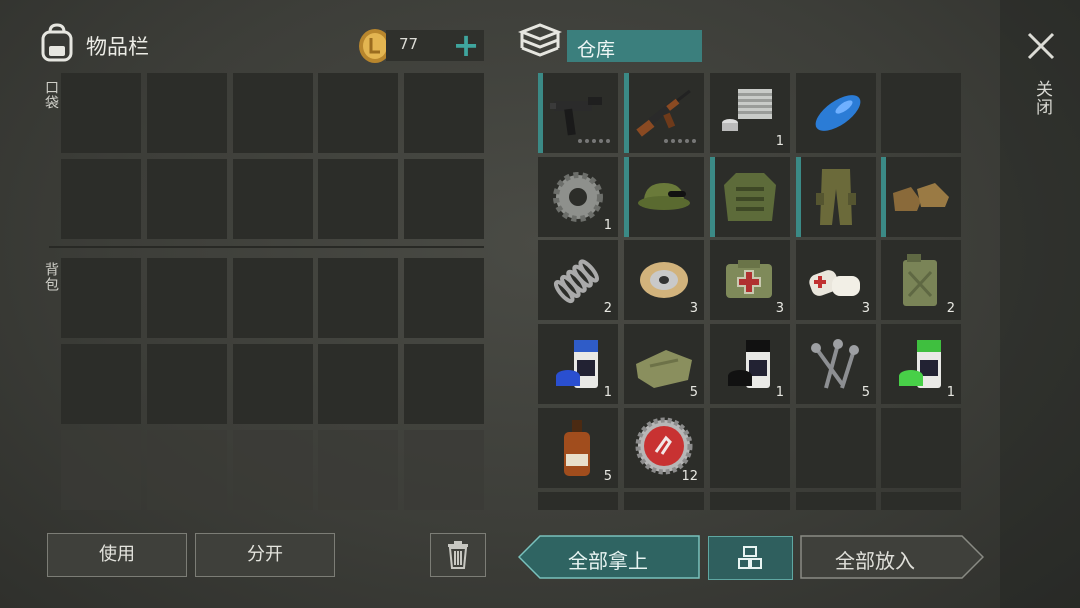  I want to click on blue-fuel-tank-icon, so click(838, 113).